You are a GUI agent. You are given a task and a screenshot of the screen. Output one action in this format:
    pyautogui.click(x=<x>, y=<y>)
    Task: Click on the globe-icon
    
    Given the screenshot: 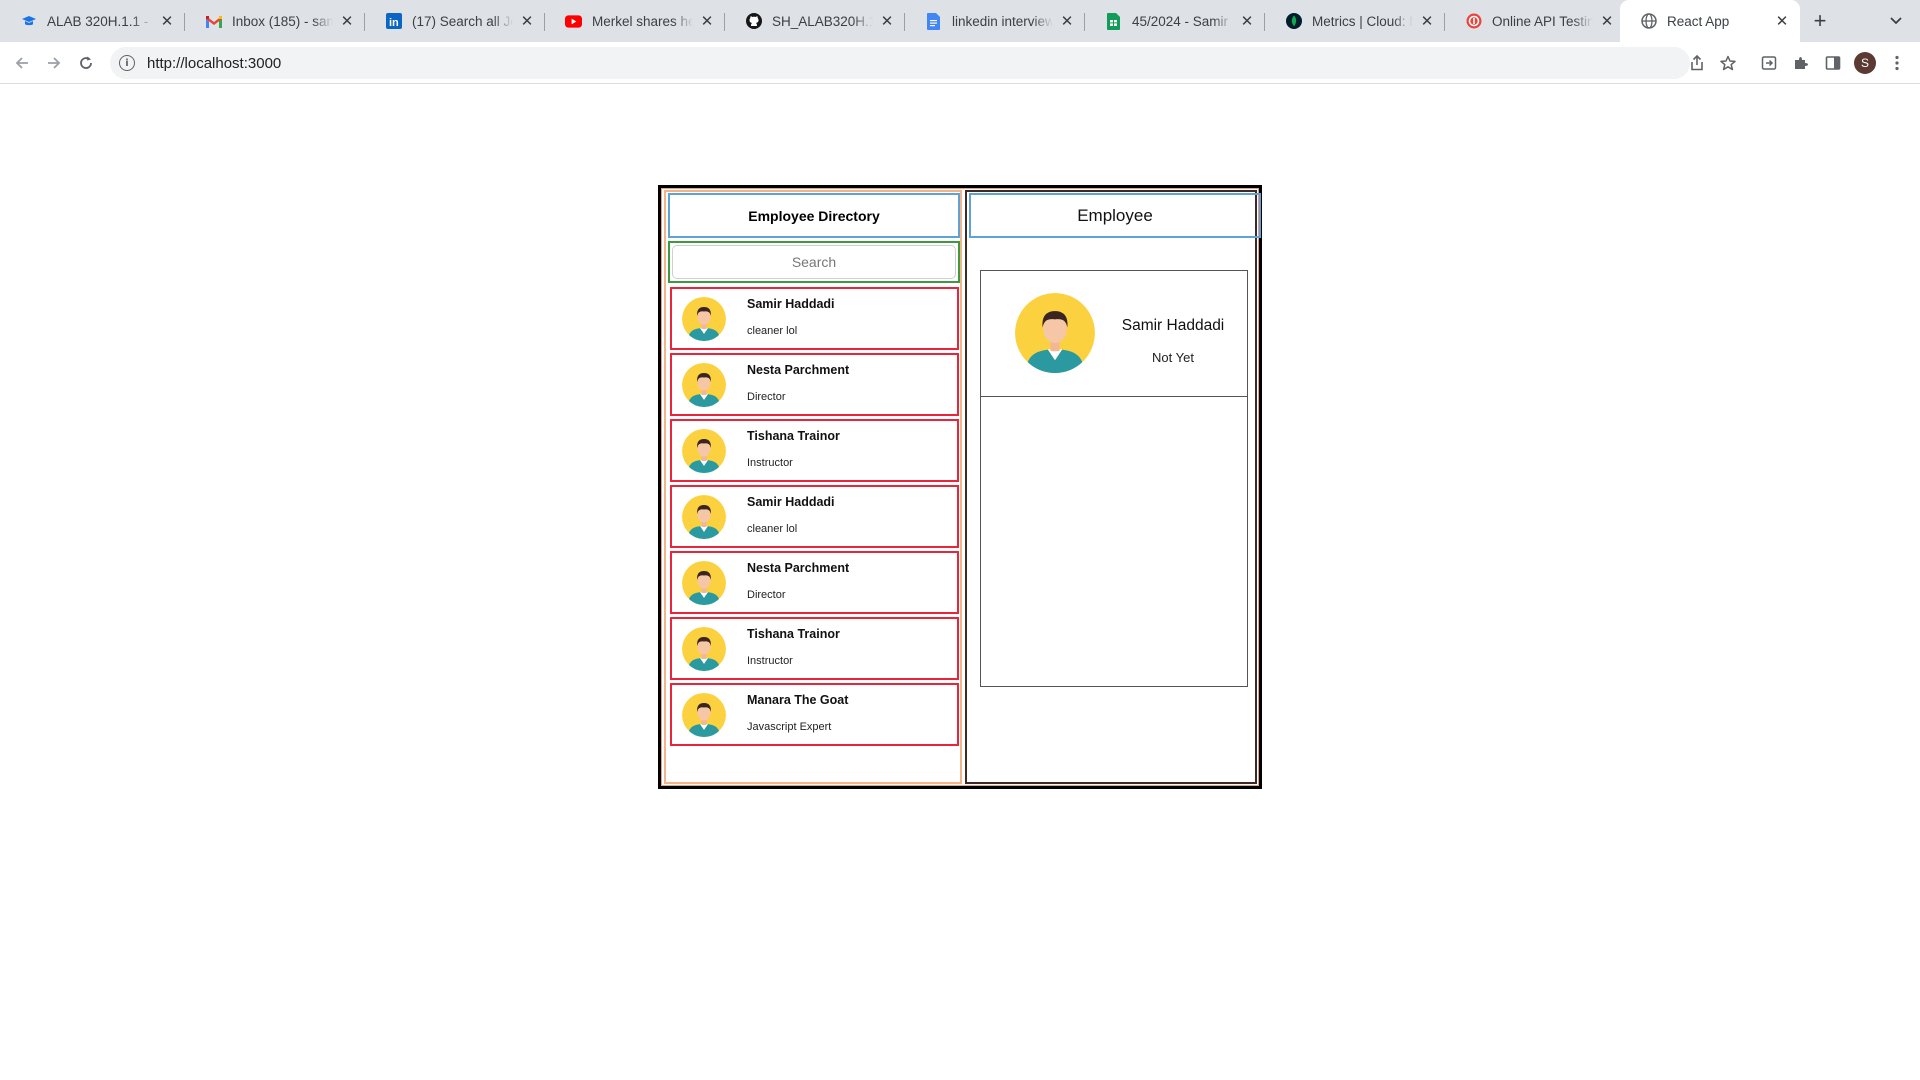 What is the action you would take?
    pyautogui.click(x=1648, y=21)
    